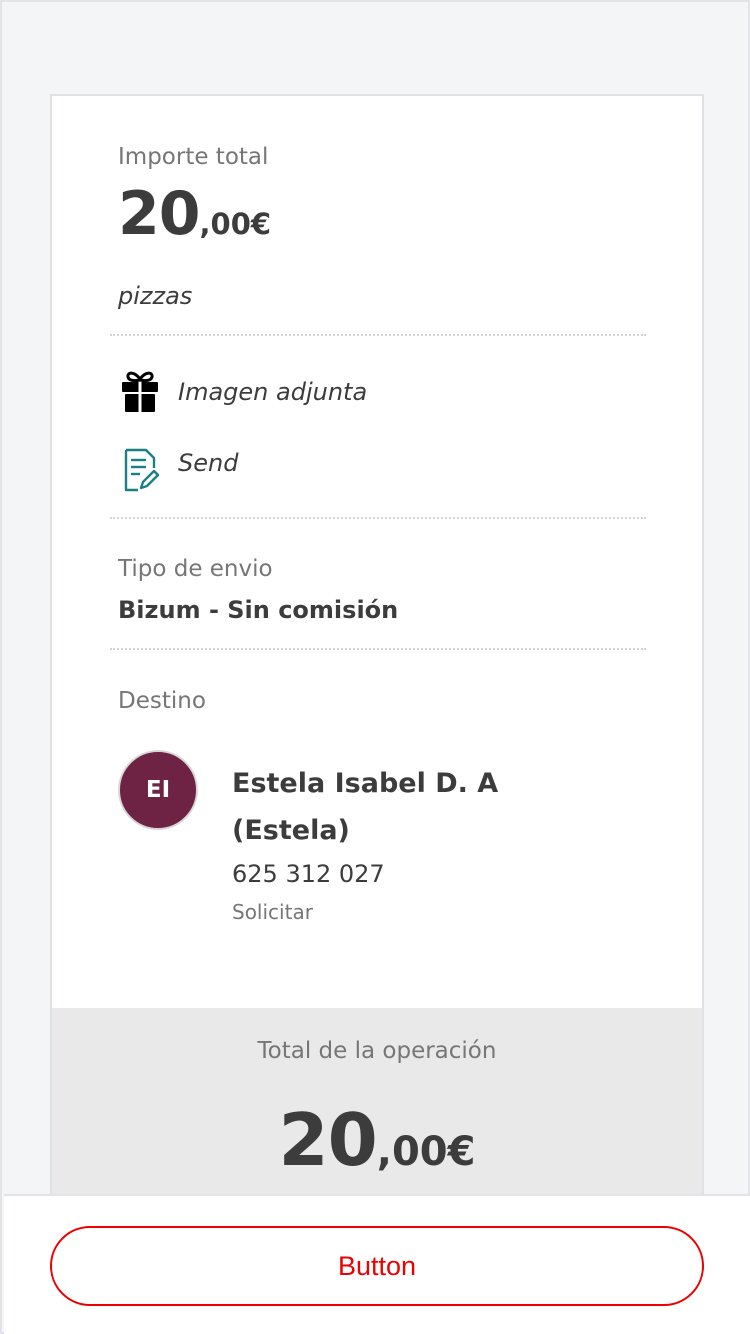  I want to click on avatar-initials: EI, so click(158, 790).